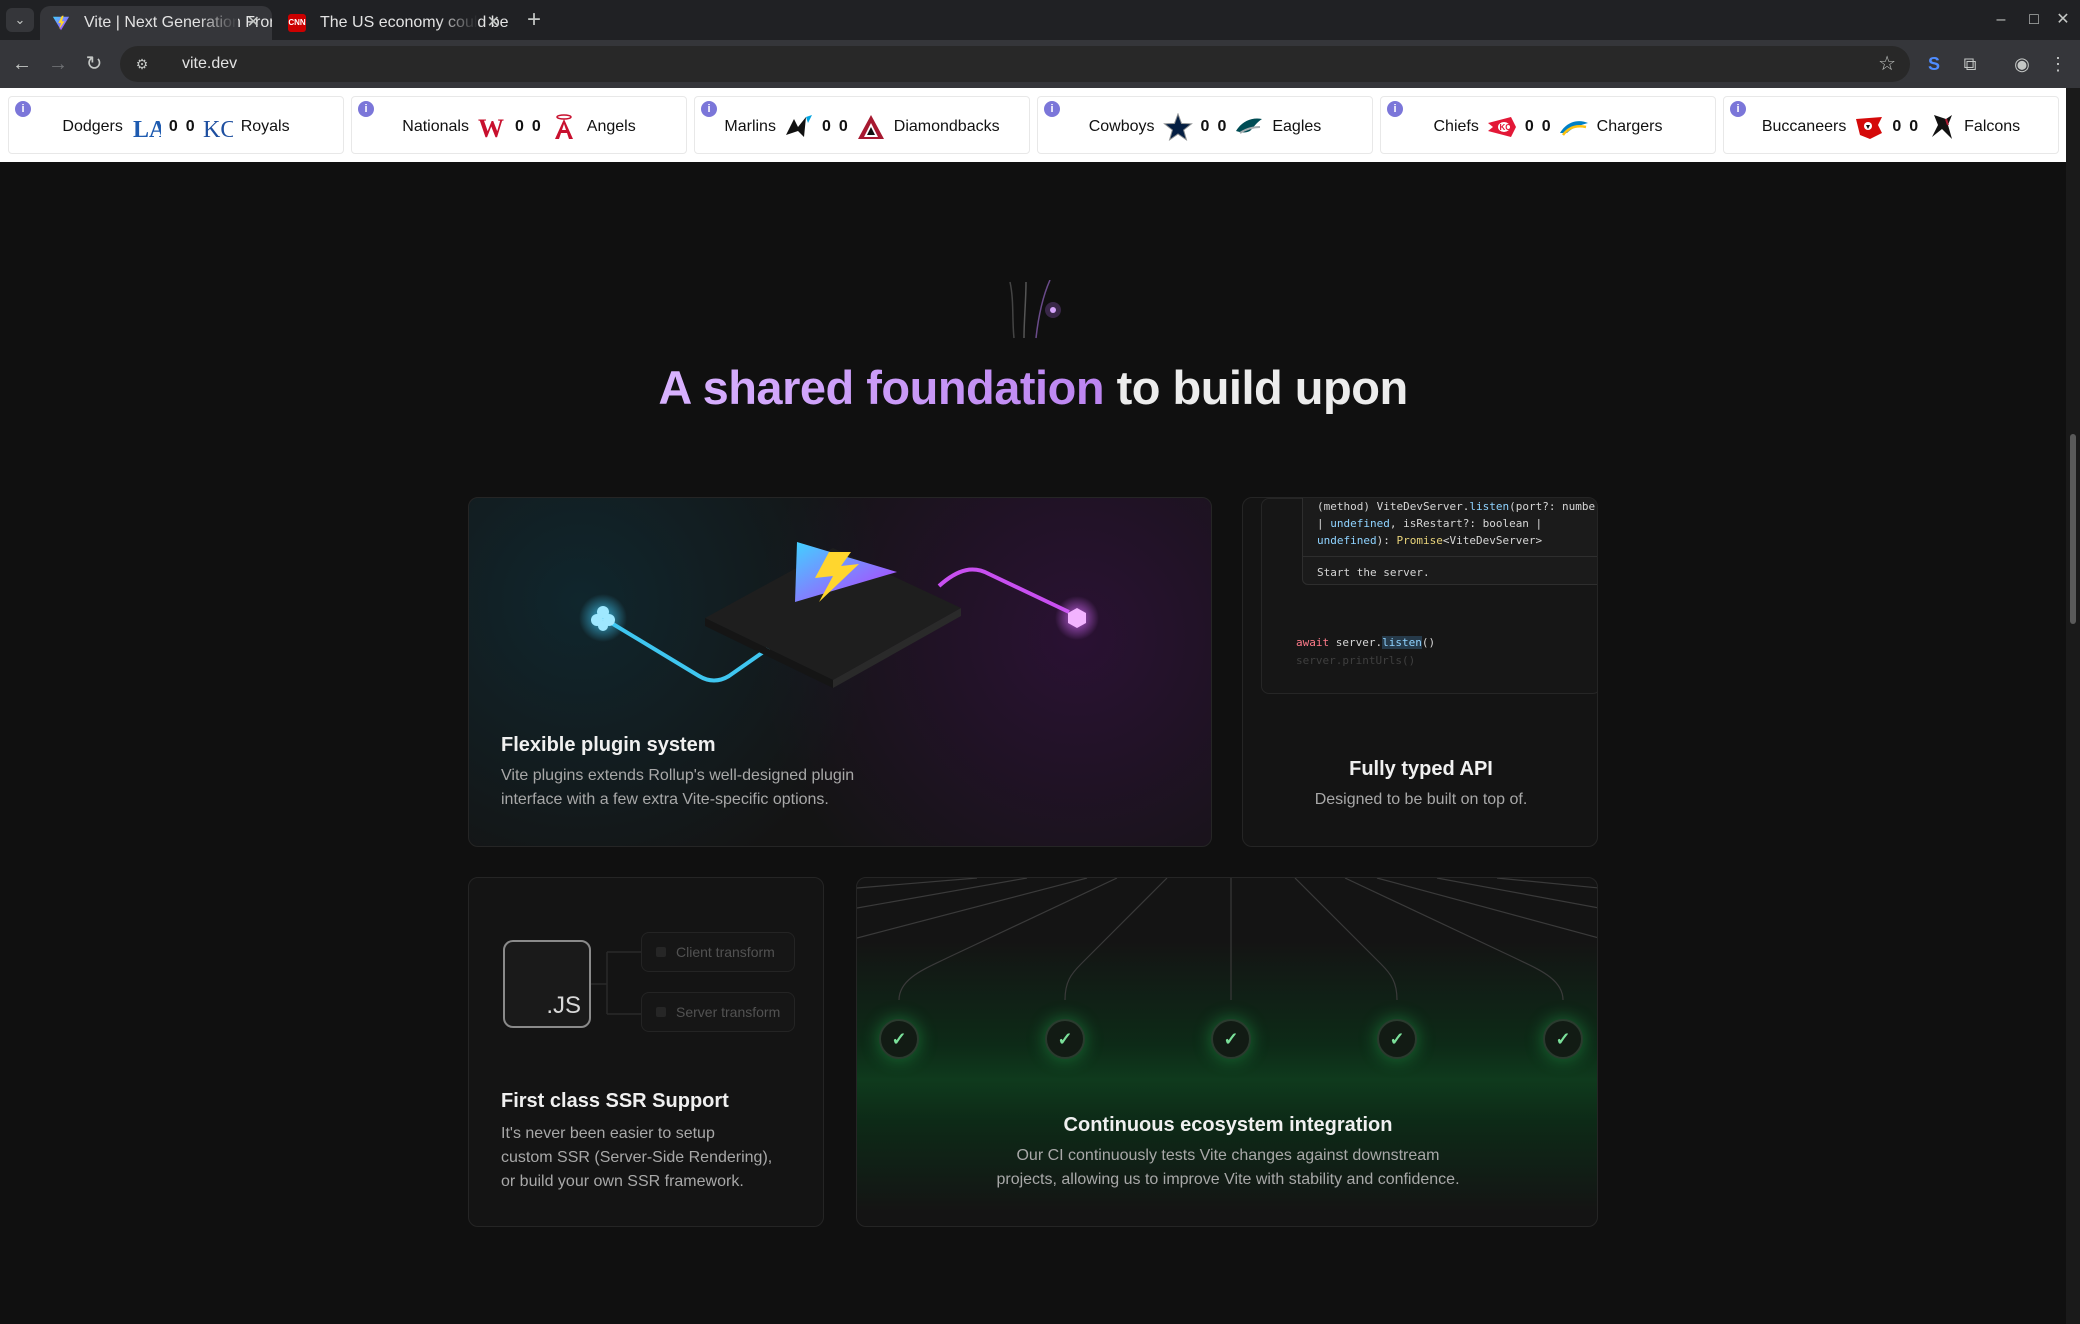 This screenshot has width=2080, height=1324. I want to click on bookmark-star-icon: ☆, so click(1887, 64).